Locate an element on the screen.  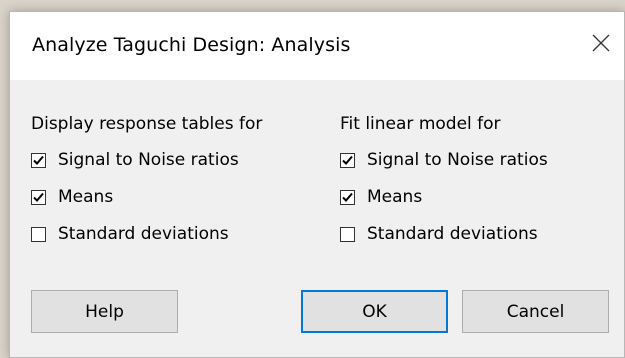
help-button: Help is located at coordinates (104, 311).